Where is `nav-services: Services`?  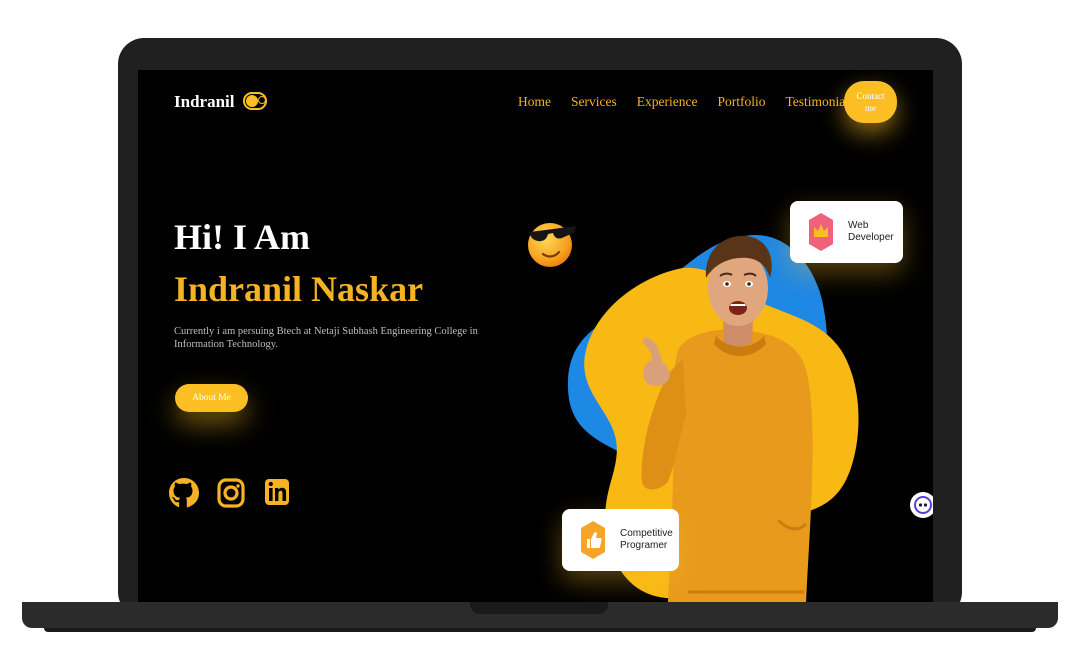
nav-services: Services is located at coordinates (594, 102).